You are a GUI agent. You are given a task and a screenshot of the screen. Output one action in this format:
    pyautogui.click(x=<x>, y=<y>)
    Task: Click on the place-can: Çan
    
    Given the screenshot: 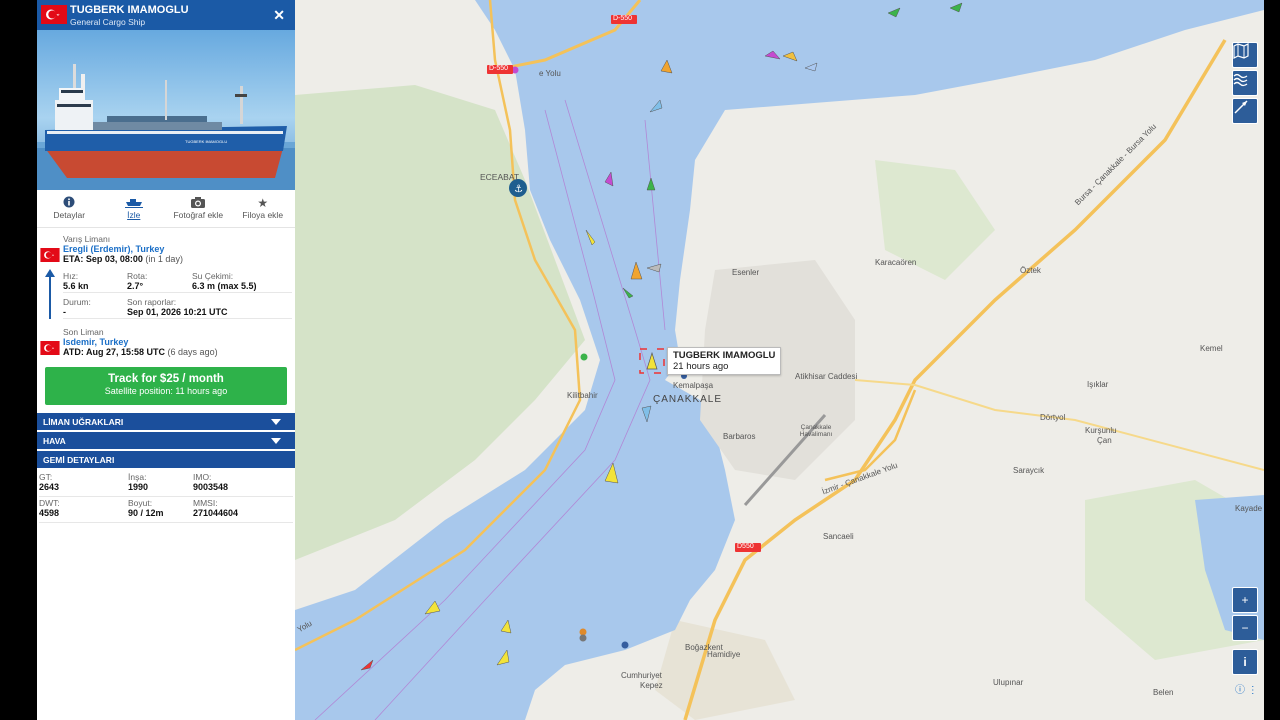 What is the action you would take?
    pyautogui.click(x=1104, y=440)
    